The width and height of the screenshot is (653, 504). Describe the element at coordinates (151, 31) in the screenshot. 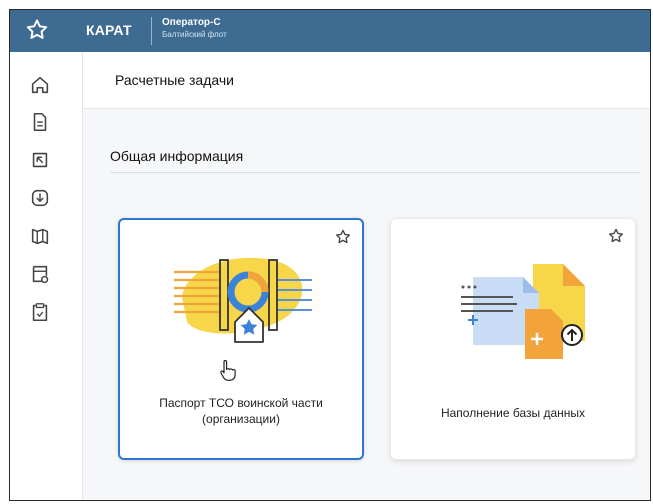

I see `topbar-divider` at that location.